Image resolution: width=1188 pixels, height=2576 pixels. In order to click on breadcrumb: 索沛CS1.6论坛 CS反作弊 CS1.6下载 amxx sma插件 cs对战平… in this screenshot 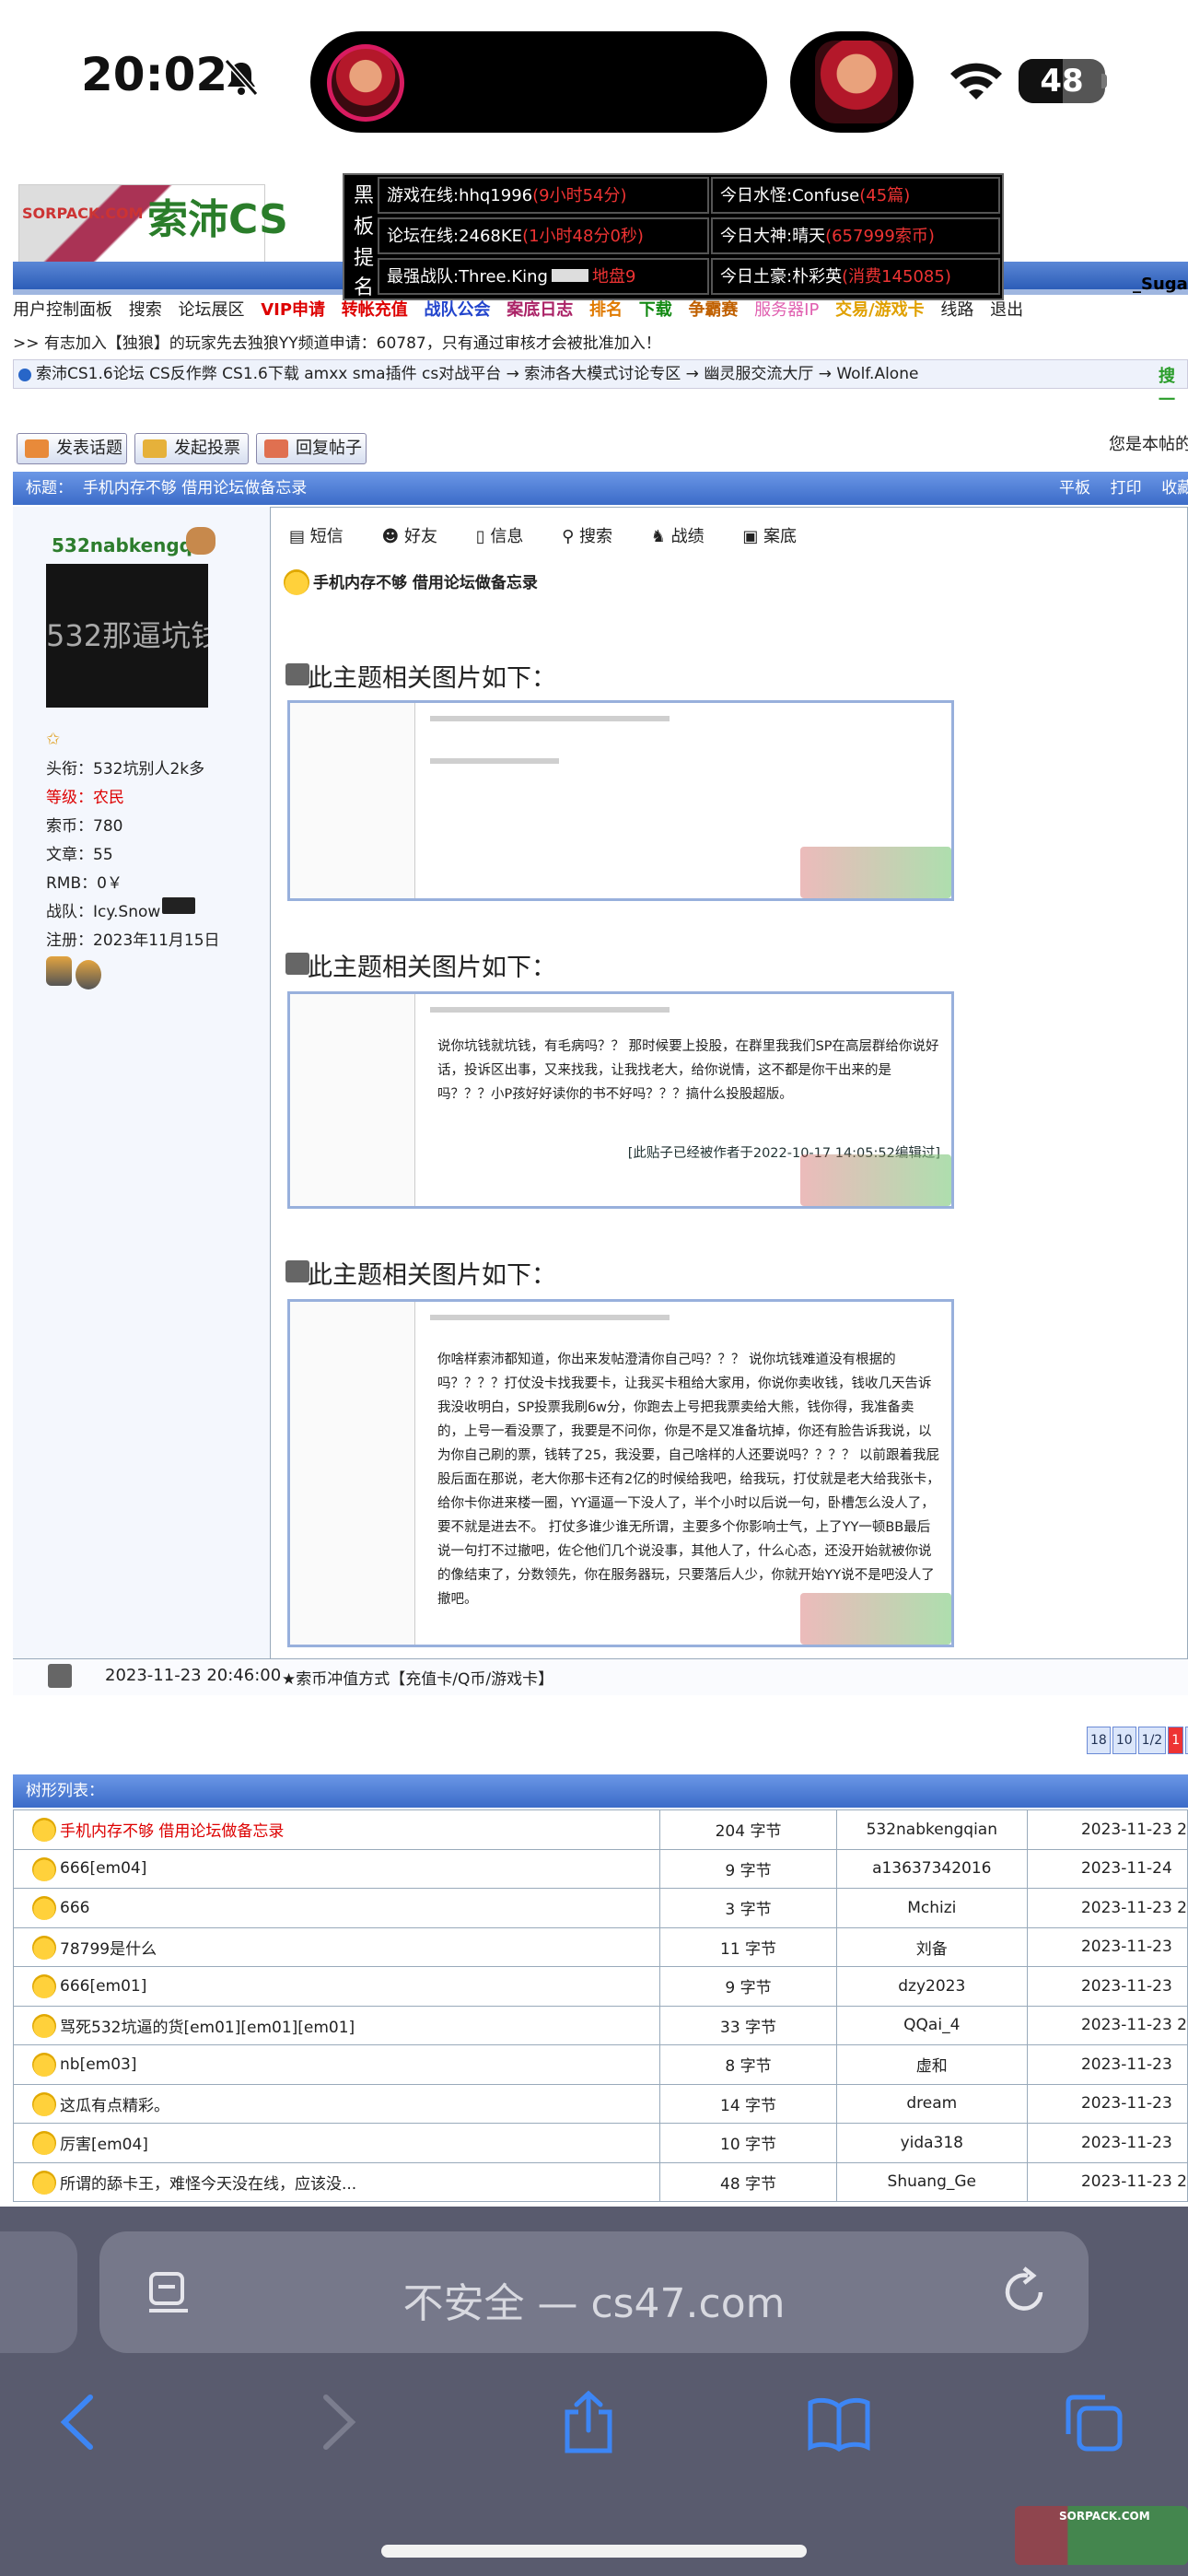, I will do `click(600, 374)`.